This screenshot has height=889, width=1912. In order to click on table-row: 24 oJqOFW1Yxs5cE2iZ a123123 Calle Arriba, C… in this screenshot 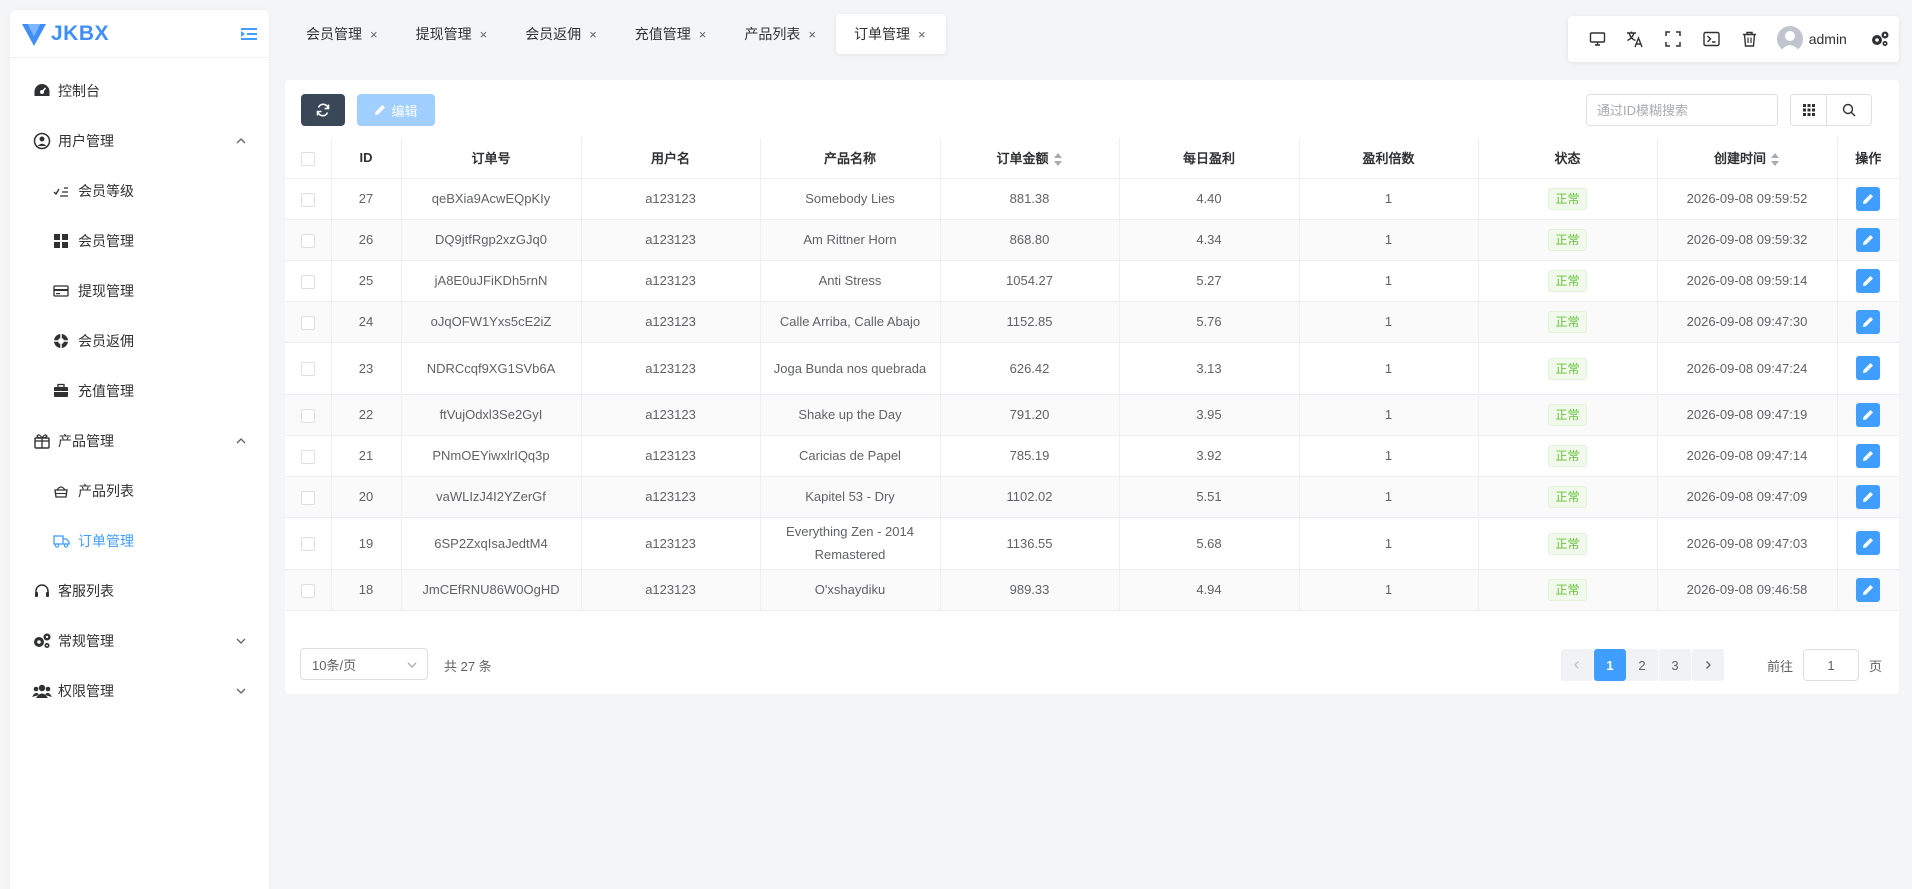, I will do `click(1092, 322)`.